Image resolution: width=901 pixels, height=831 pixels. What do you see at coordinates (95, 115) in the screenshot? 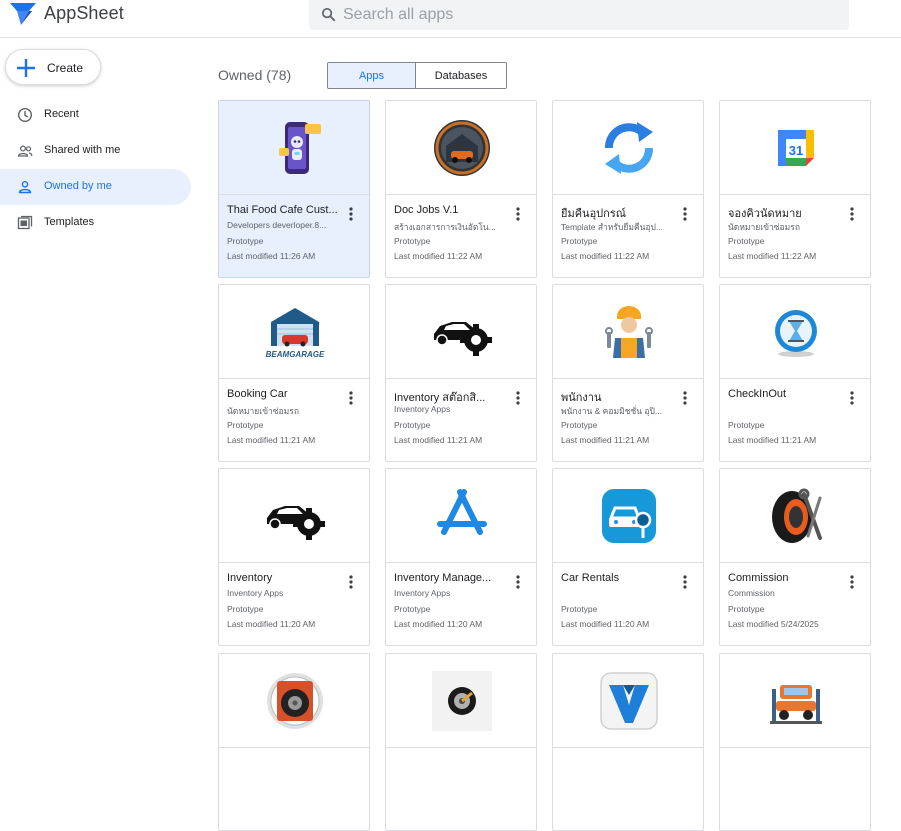
I see `sidebar-item-recent: Recent` at bounding box center [95, 115].